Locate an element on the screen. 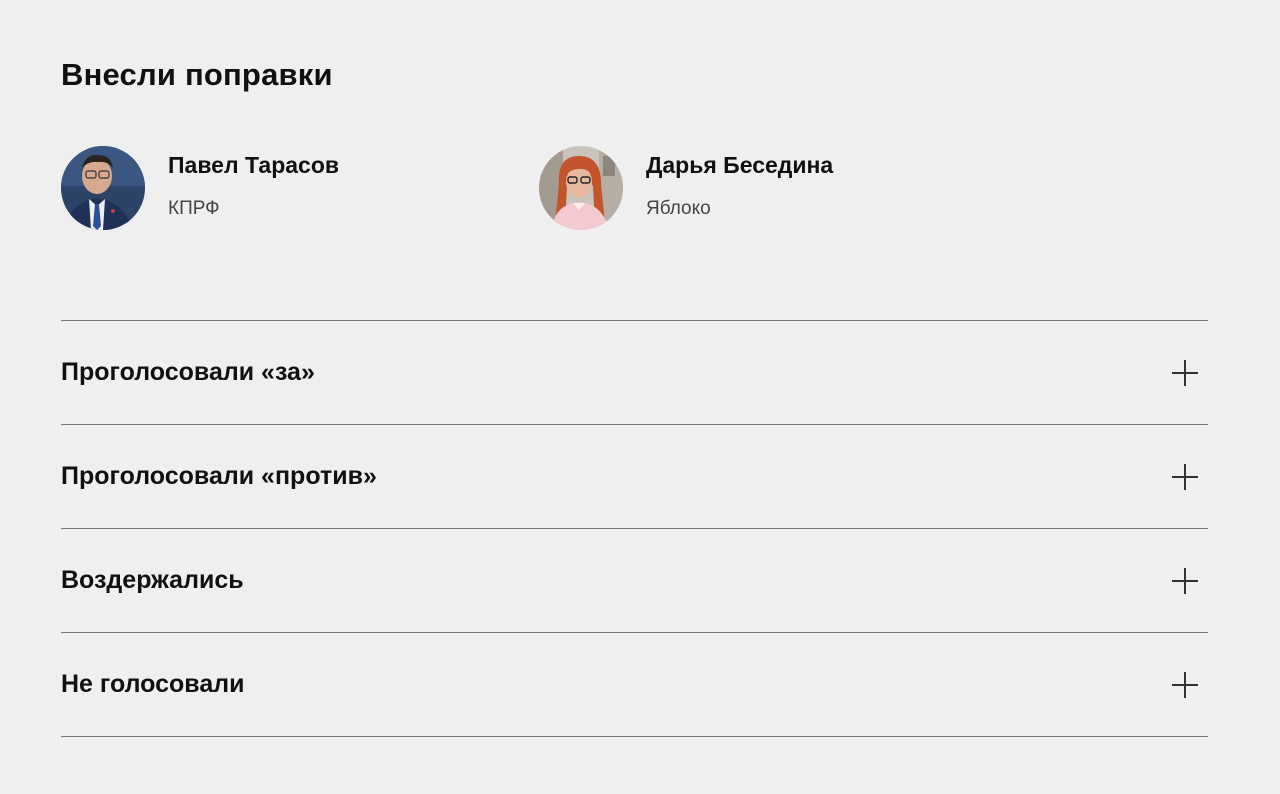 This screenshot has height=794, width=1280. accordion-label: Проголосовали «против» is located at coordinates (219, 476).